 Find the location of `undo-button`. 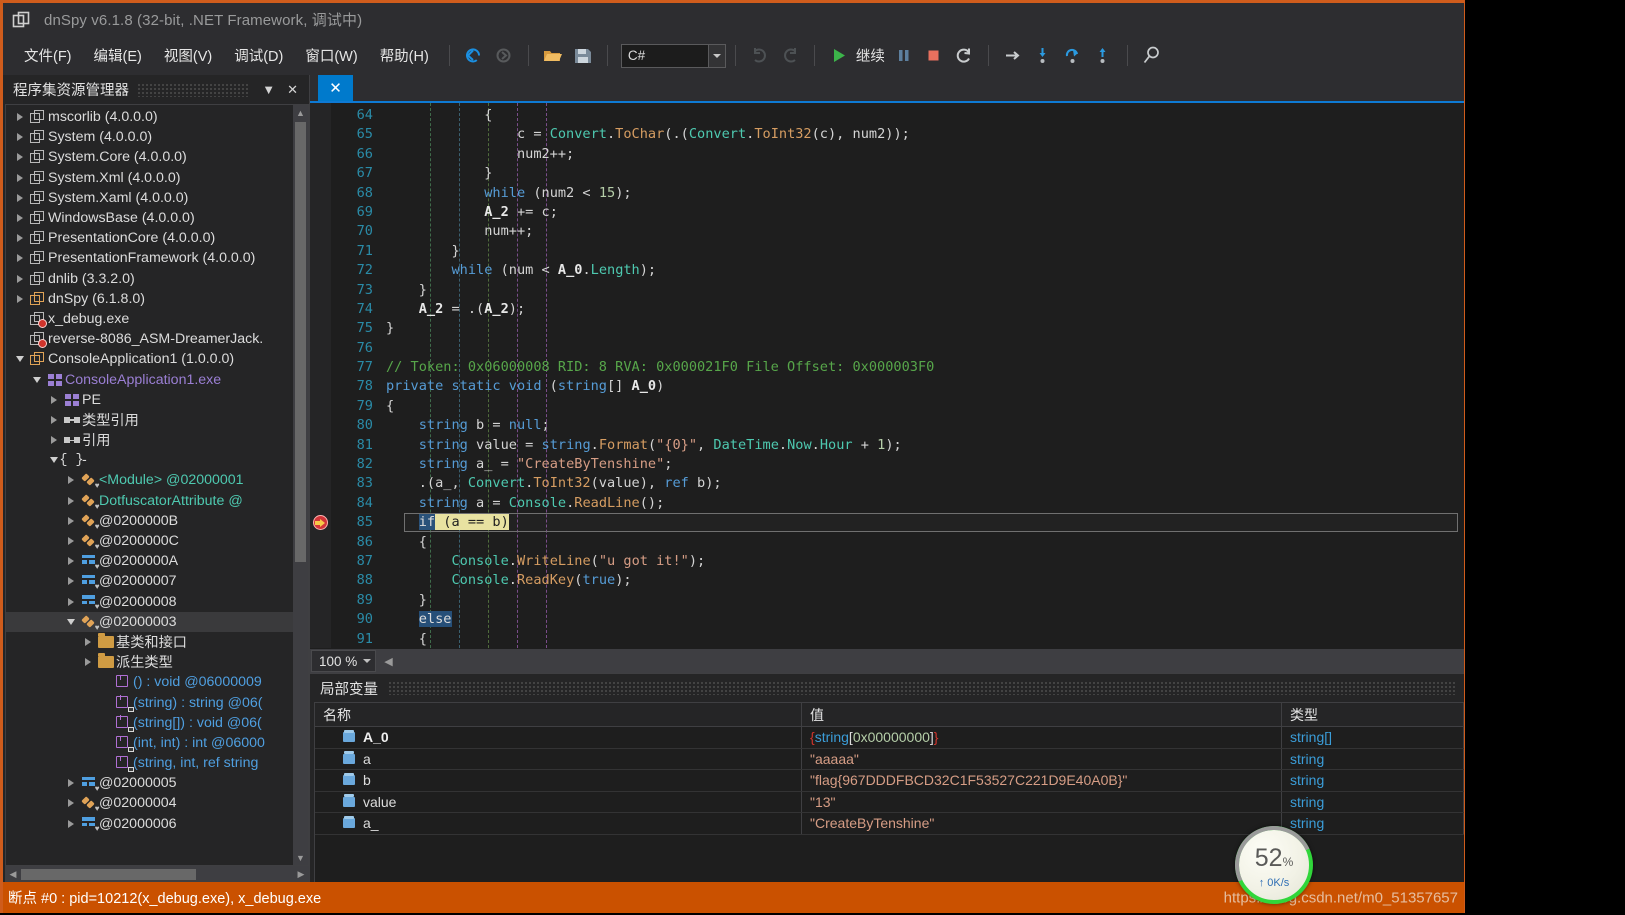

undo-button is located at coordinates (760, 56).